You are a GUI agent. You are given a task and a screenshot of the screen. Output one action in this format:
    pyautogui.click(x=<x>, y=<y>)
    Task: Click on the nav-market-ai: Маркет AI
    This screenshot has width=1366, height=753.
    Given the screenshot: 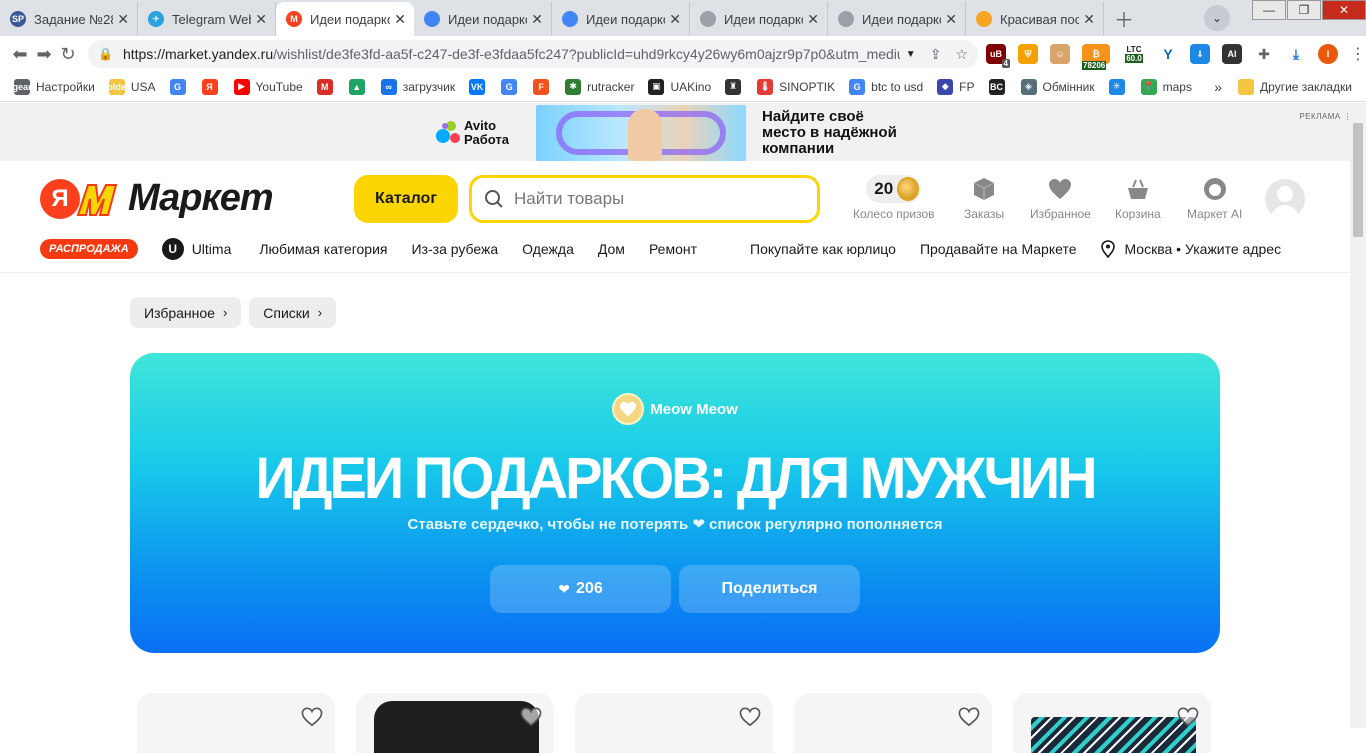 What is the action you would take?
    pyautogui.click(x=1214, y=198)
    